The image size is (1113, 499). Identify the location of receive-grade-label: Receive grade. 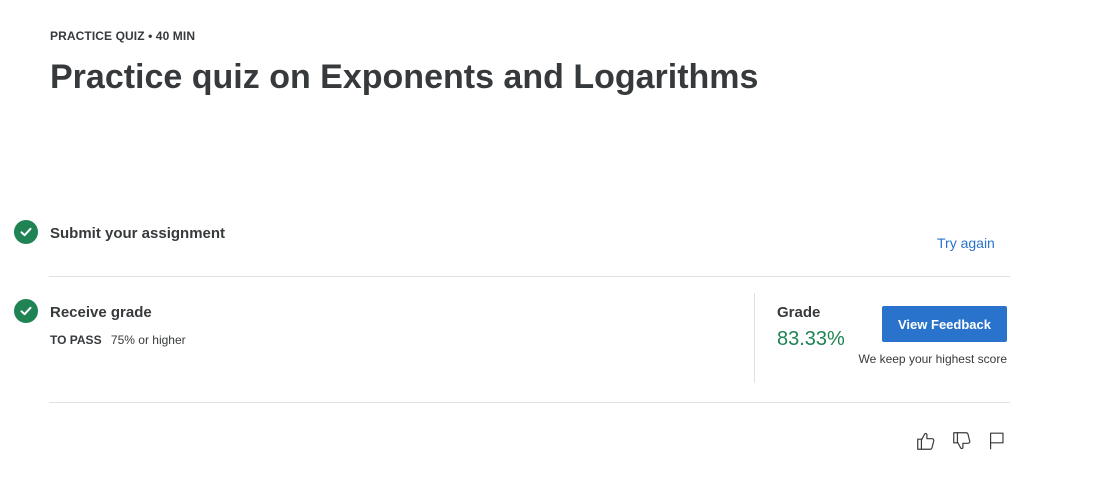
(101, 312).